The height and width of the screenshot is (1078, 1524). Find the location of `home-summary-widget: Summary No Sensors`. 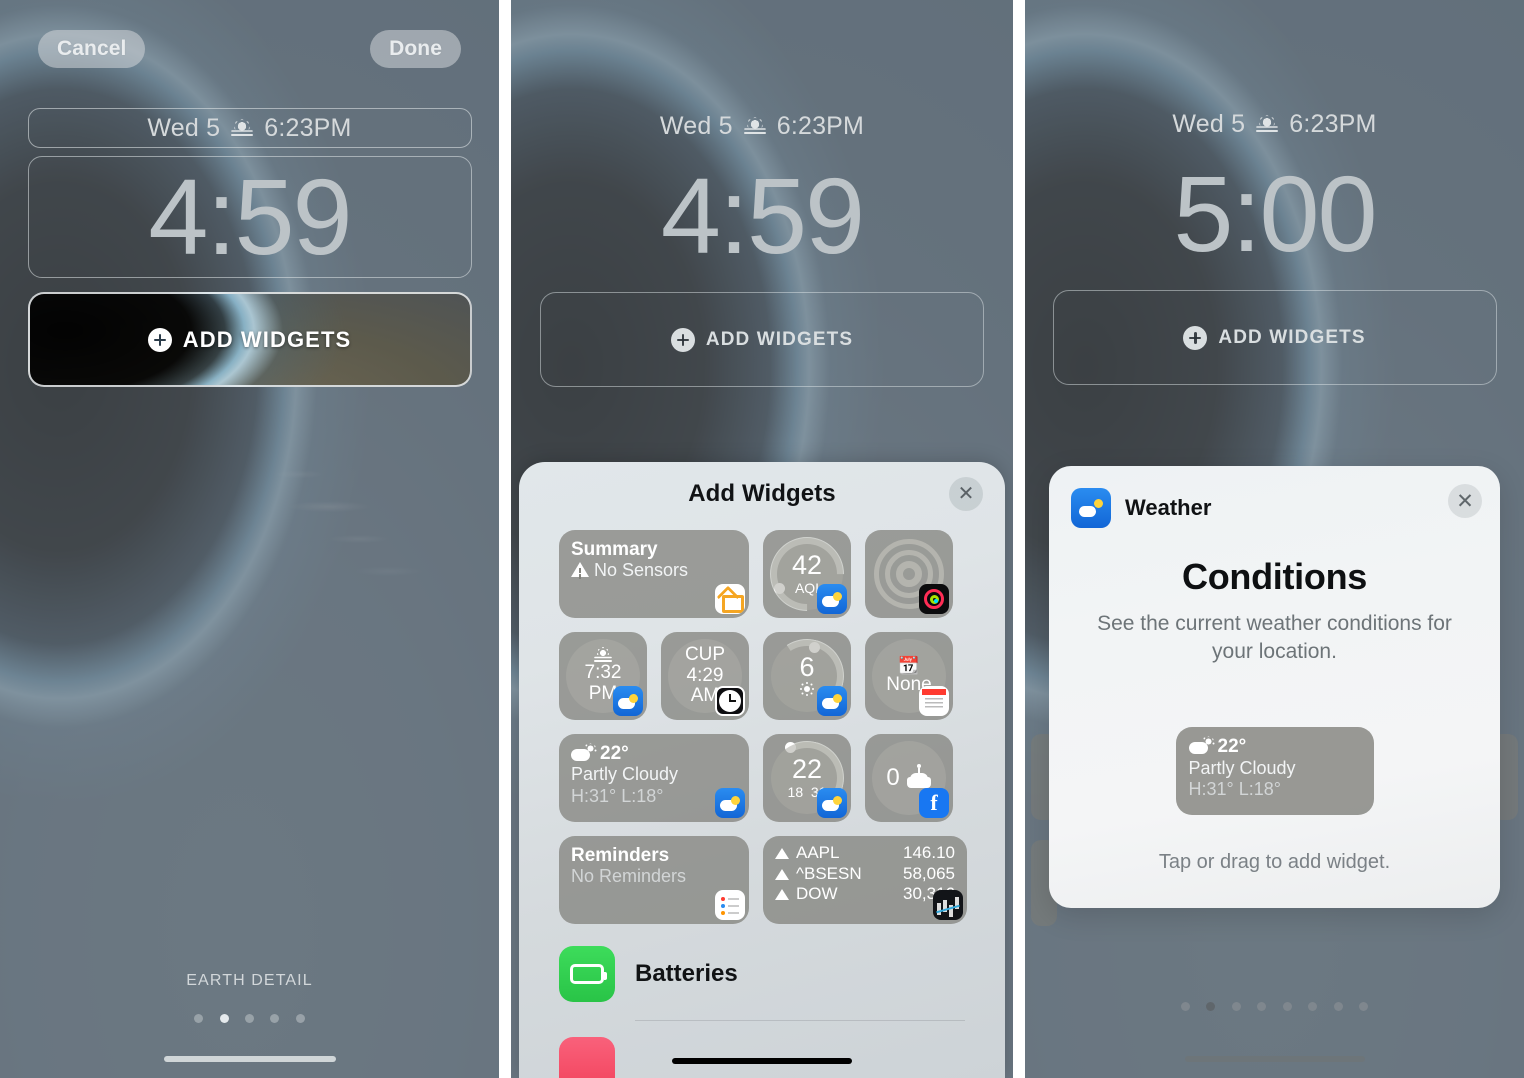

home-summary-widget: Summary No Sensors is located at coordinates (654, 574).